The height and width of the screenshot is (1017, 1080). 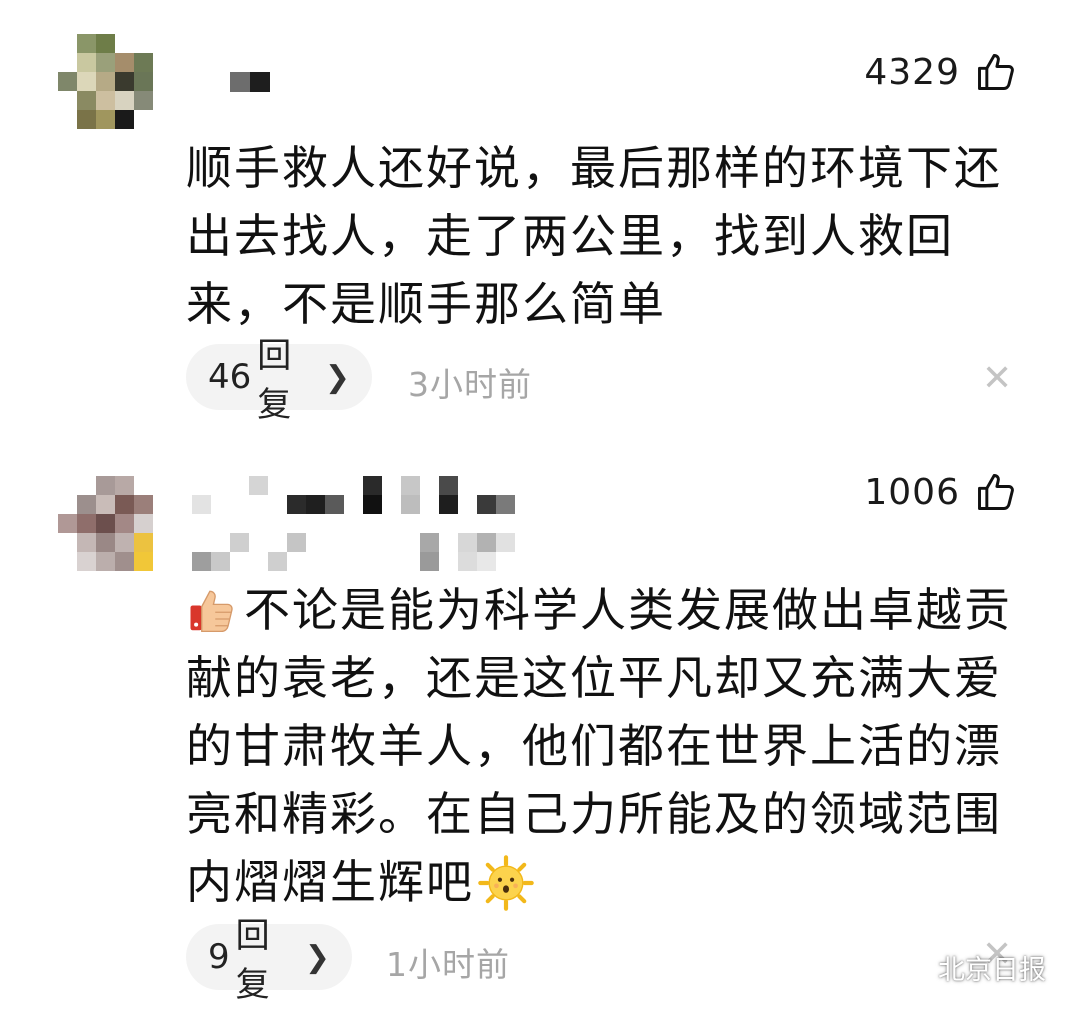 I want to click on like-count: 4329, so click(x=912, y=72).